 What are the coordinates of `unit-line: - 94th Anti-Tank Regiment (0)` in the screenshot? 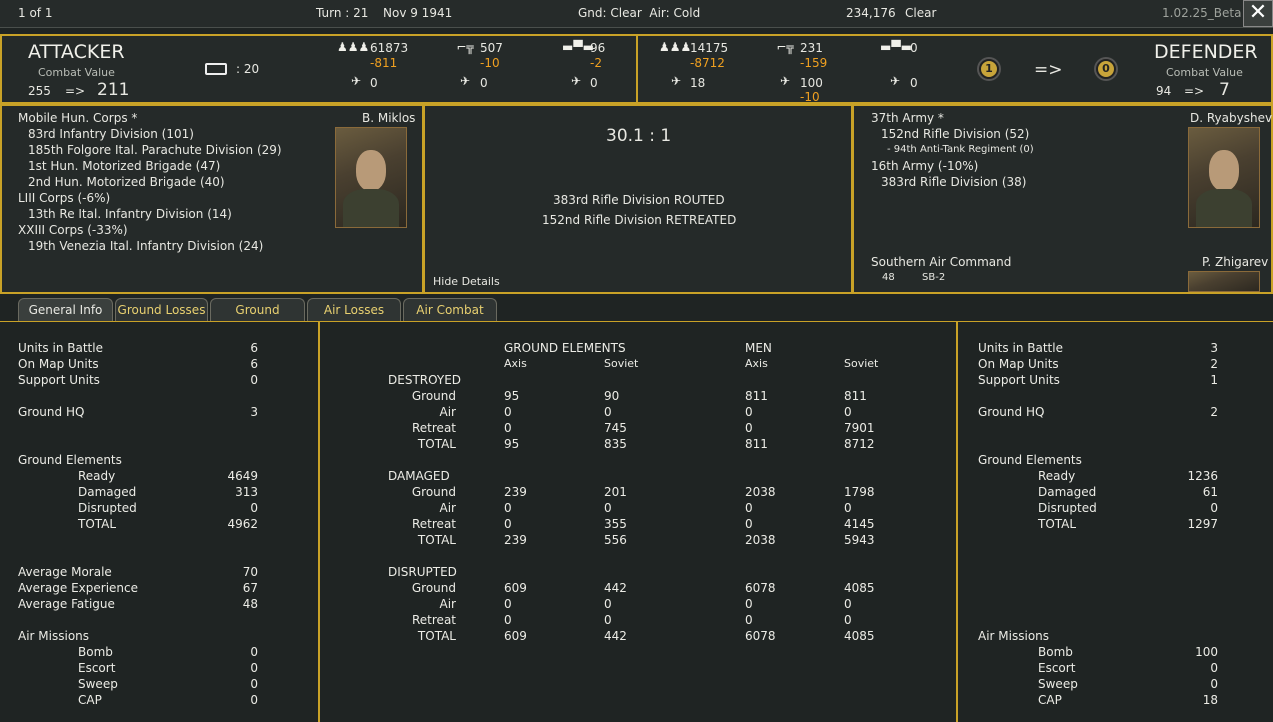 It's located at (960, 149).